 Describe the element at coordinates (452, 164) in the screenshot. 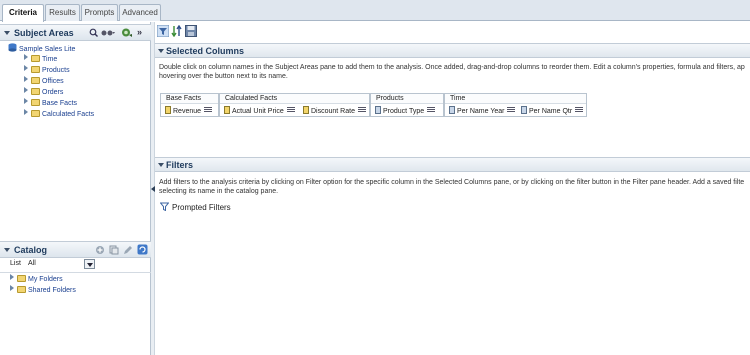

I see `filters-header: Filters` at that location.